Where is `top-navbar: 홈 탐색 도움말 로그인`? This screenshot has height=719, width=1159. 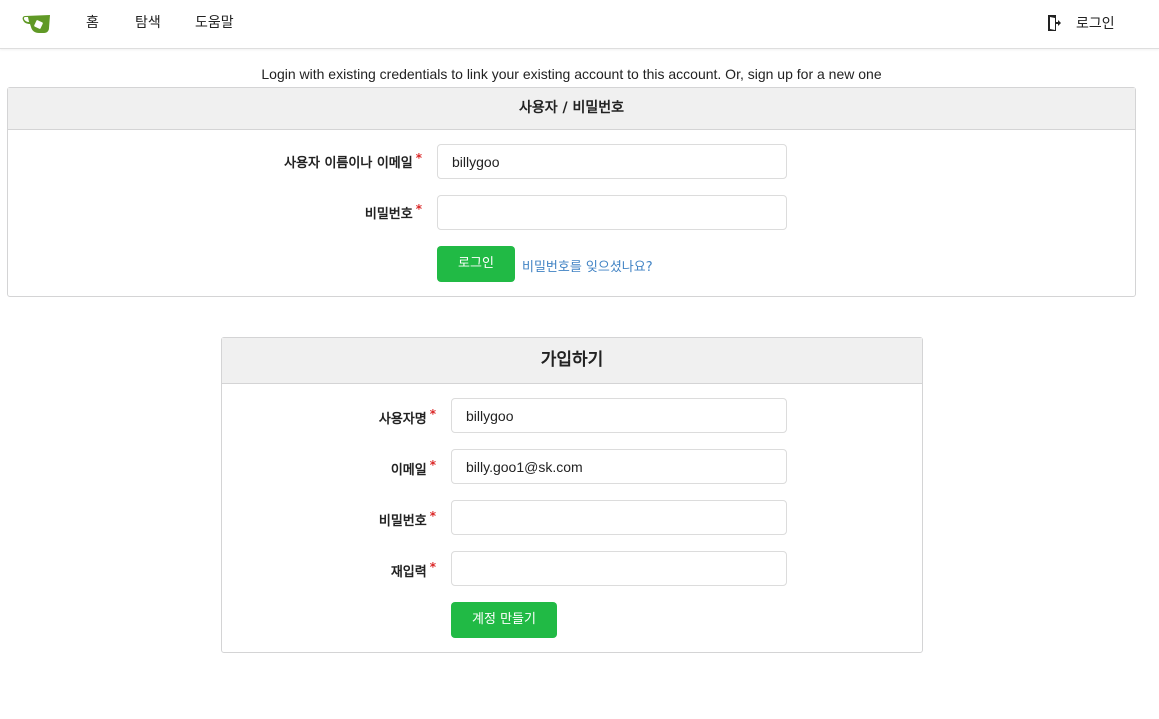 top-navbar: 홈 탐색 도움말 로그인 is located at coordinates (579, 24).